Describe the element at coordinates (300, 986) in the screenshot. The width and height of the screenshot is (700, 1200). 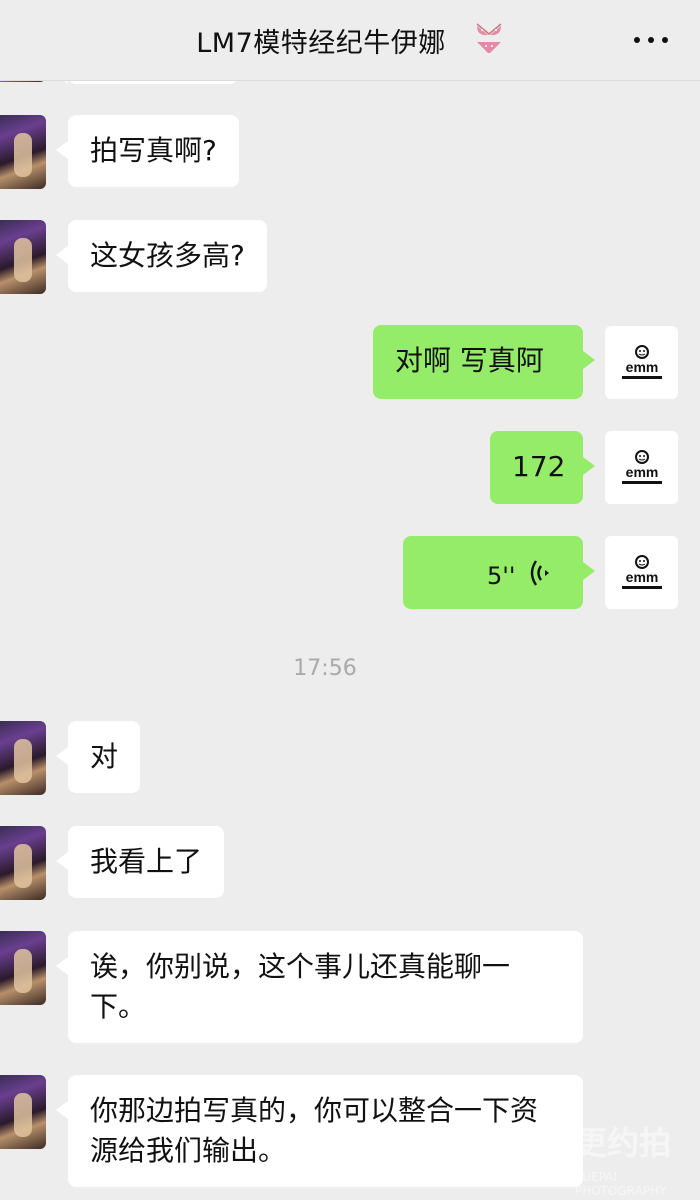
I see `message-text: 诶，你别说，这个事儿还真能聊一下。` at that location.